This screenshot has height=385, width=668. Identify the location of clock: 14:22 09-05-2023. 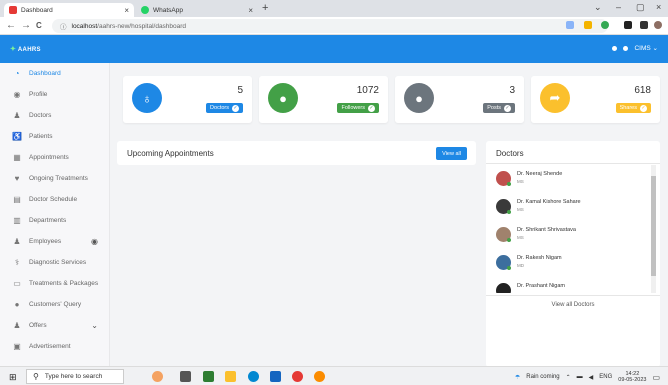
(632, 377).